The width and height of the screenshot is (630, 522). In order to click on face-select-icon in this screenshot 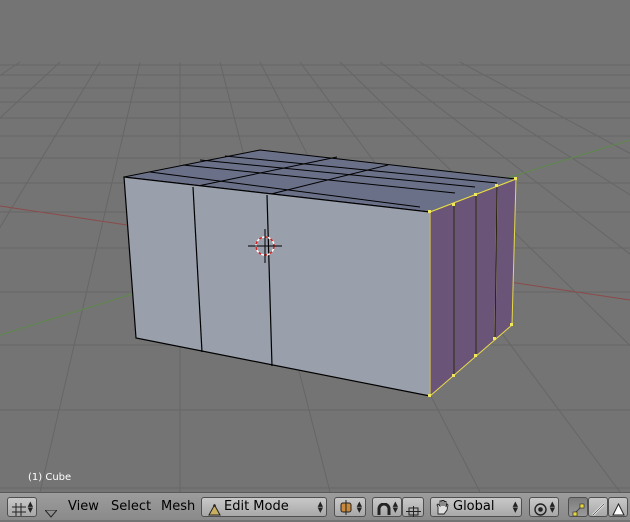, I will do `click(618, 510)`.